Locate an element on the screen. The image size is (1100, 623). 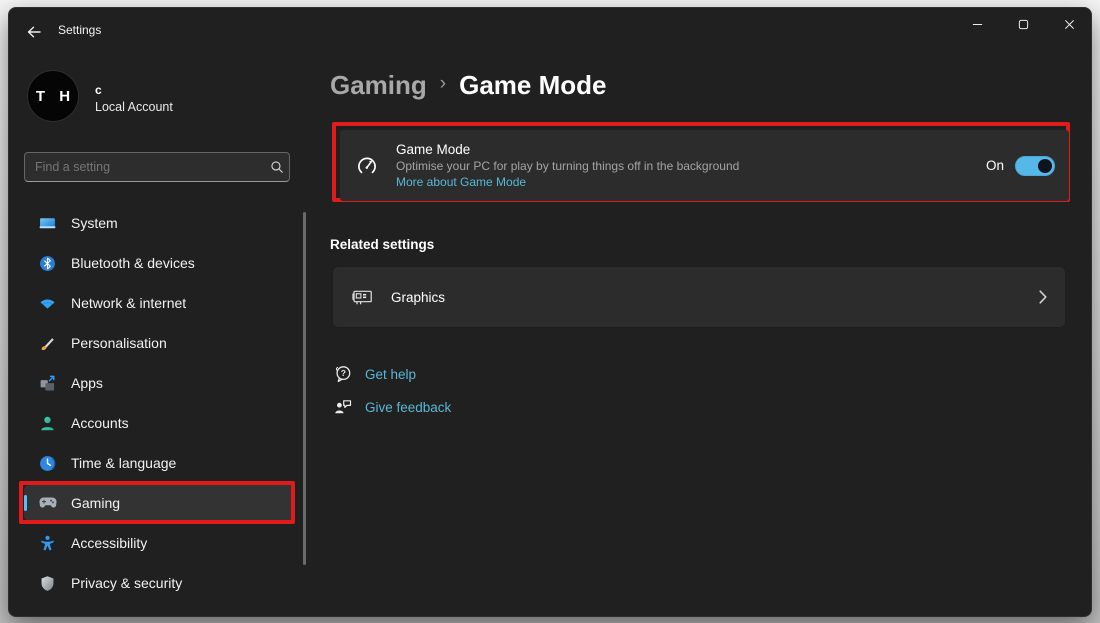
accessibility-icon is located at coordinates (47, 543).